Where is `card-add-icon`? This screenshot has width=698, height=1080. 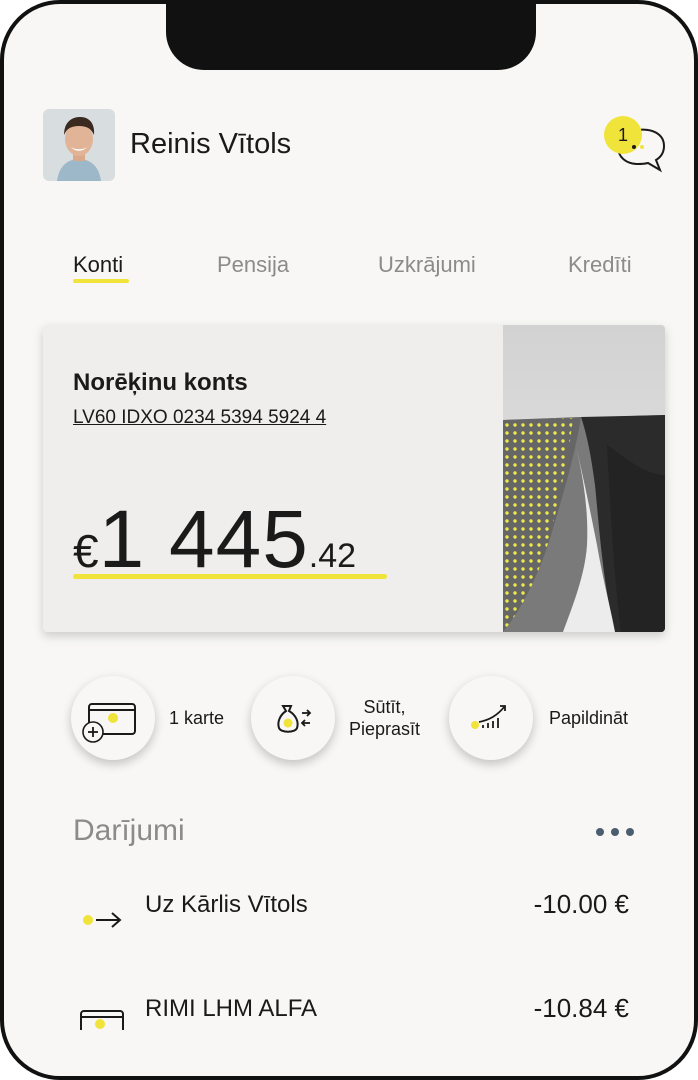
card-add-icon is located at coordinates (109, 723).